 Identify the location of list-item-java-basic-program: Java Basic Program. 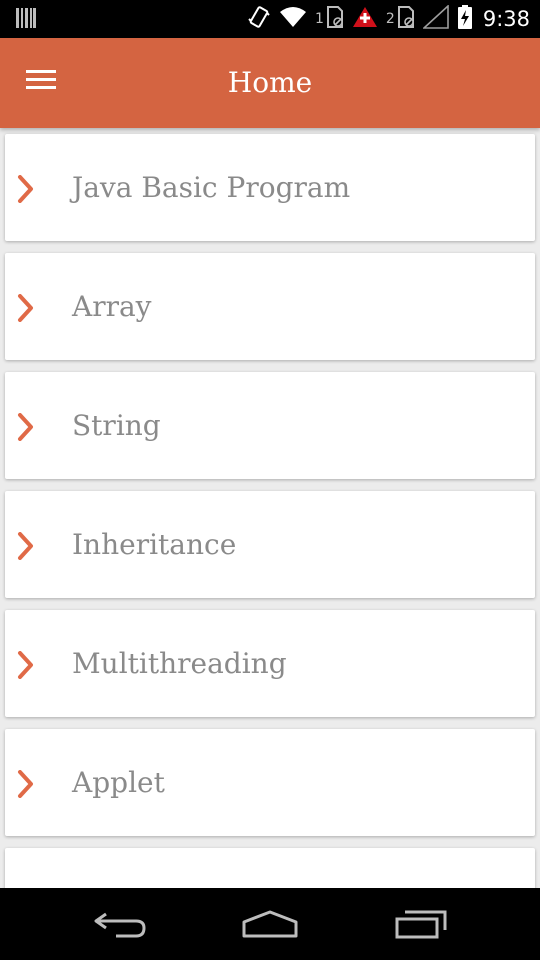
(270, 187).